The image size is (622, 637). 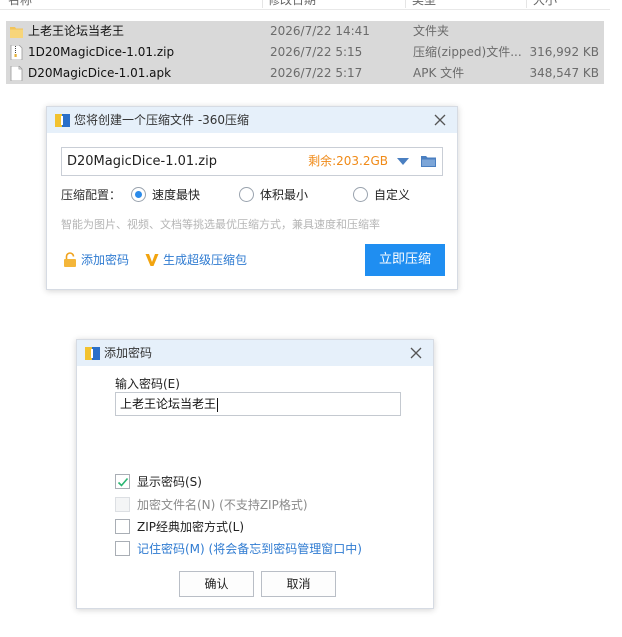 I want to click on add-password-label: 添加密码, so click(x=105, y=260).